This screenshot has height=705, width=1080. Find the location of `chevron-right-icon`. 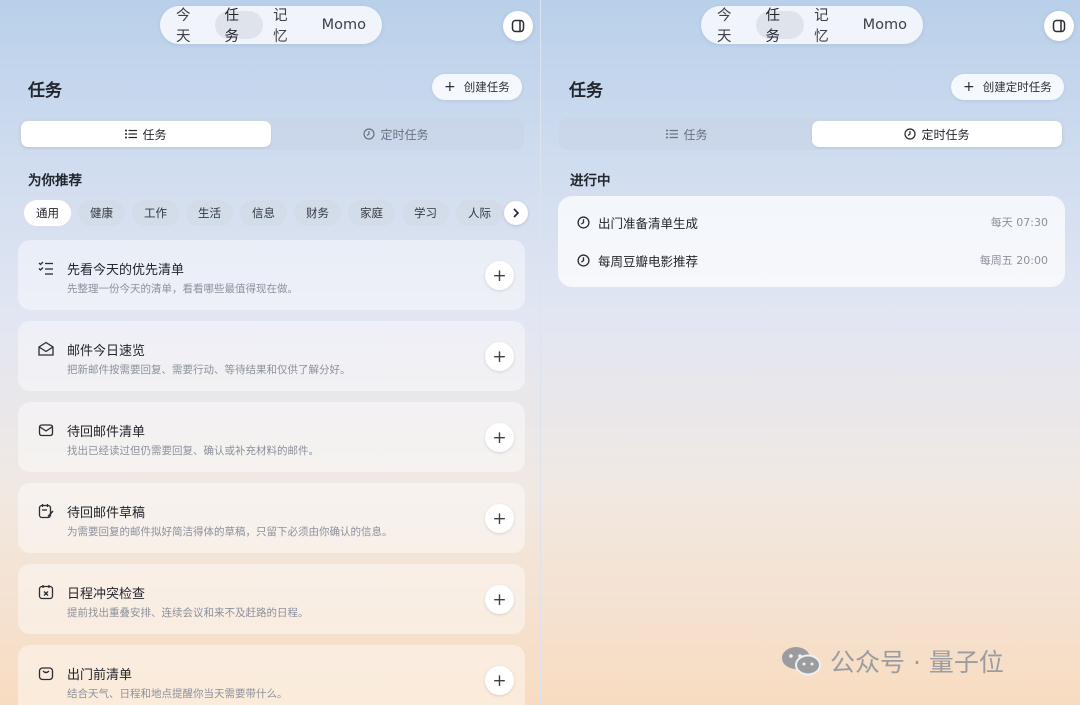

chevron-right-icon is located at coordinates (516, 213).